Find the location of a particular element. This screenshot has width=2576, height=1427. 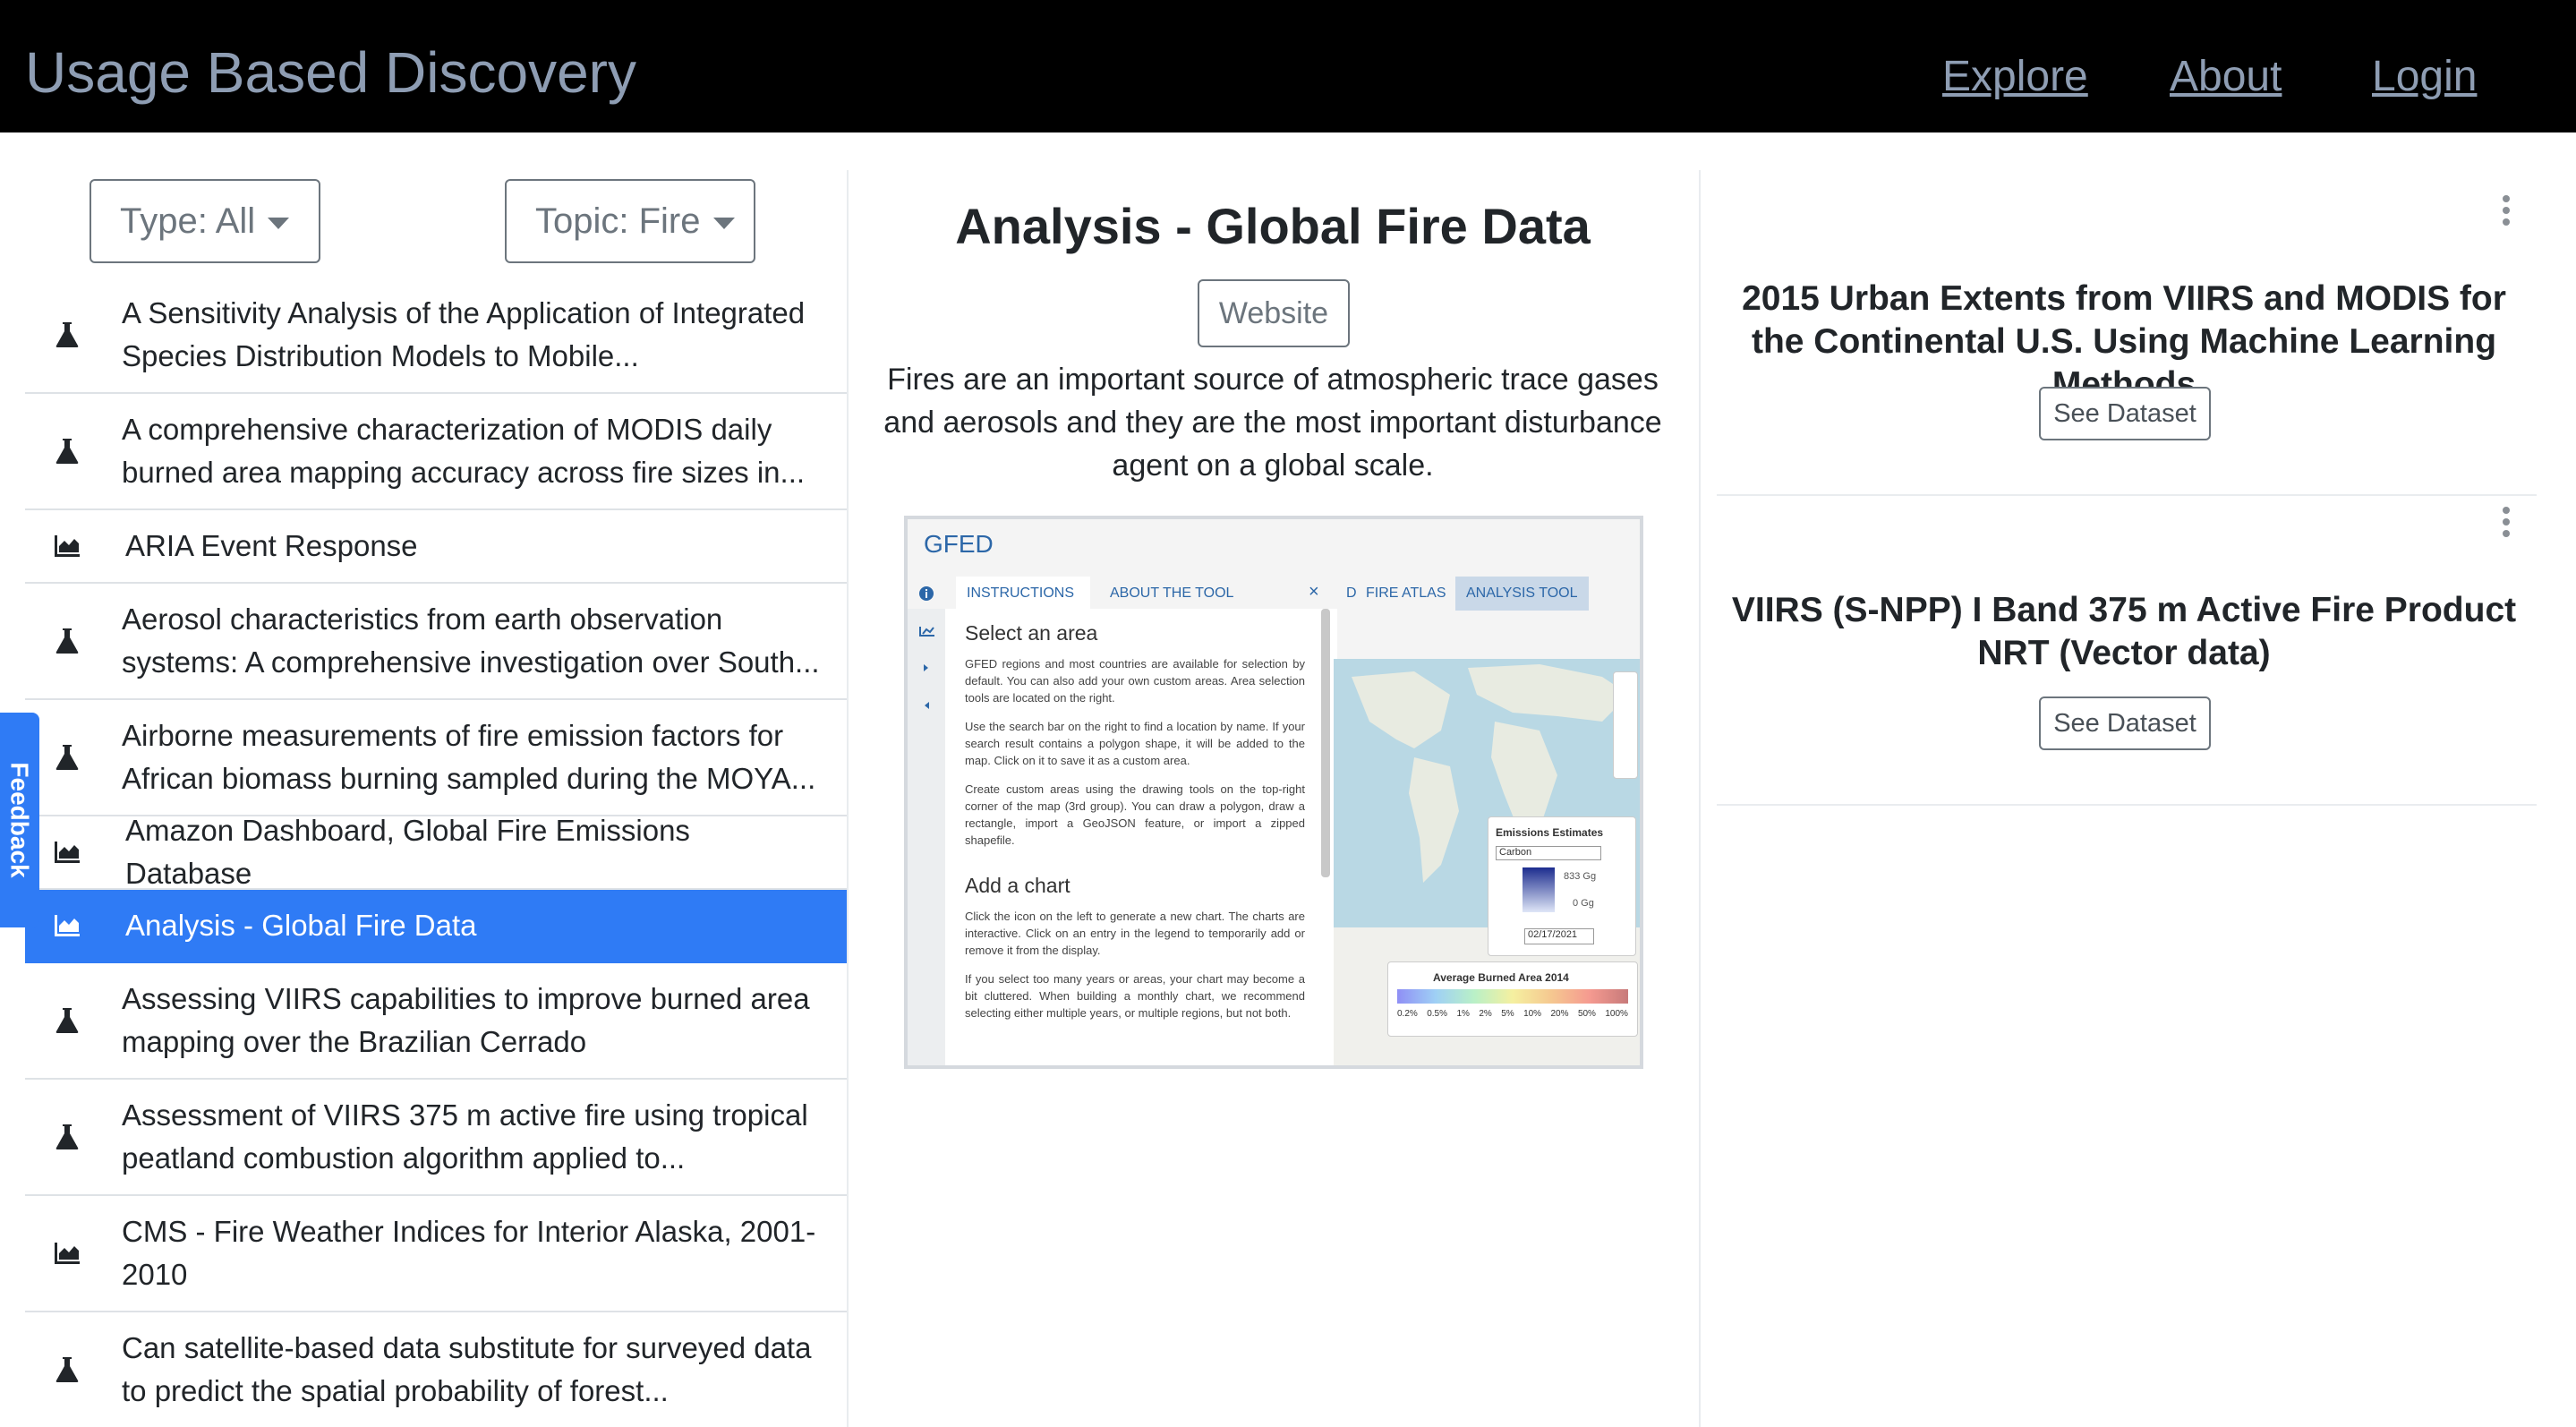

burned-tick-label: 2% is located at coordinates (1485, 1014).